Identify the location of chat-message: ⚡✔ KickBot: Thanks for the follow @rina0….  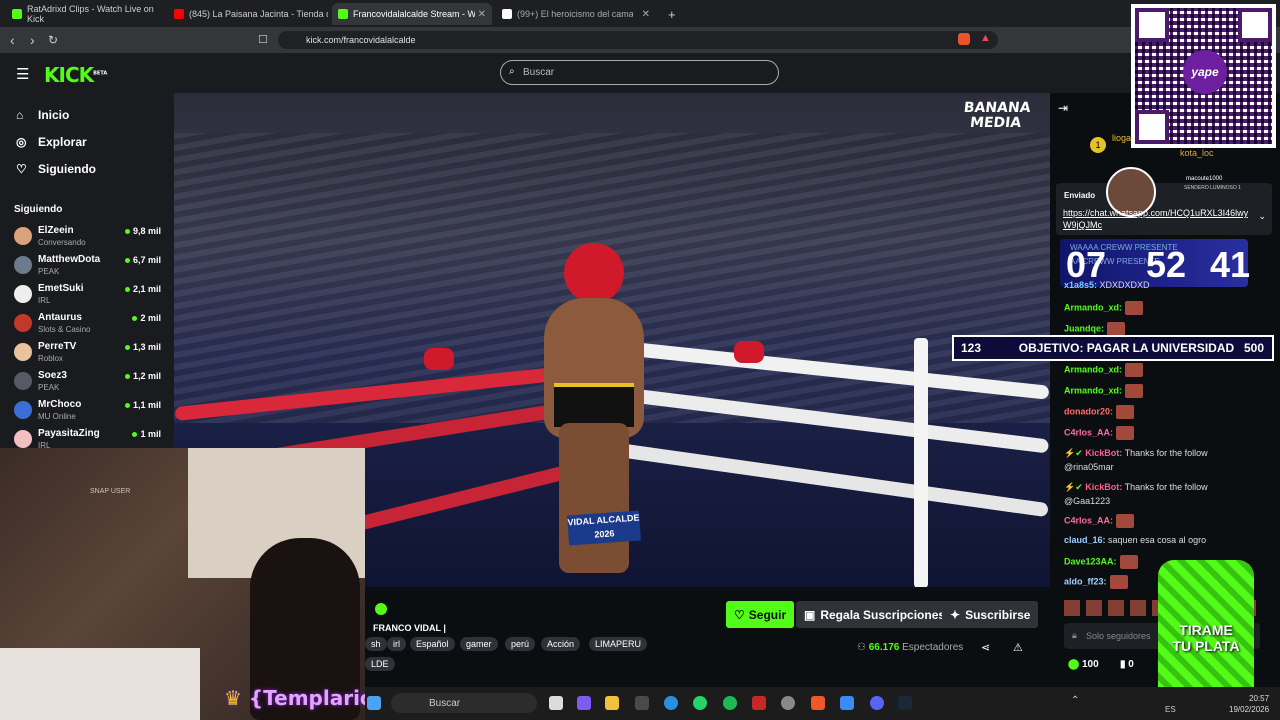
(1136, 460).